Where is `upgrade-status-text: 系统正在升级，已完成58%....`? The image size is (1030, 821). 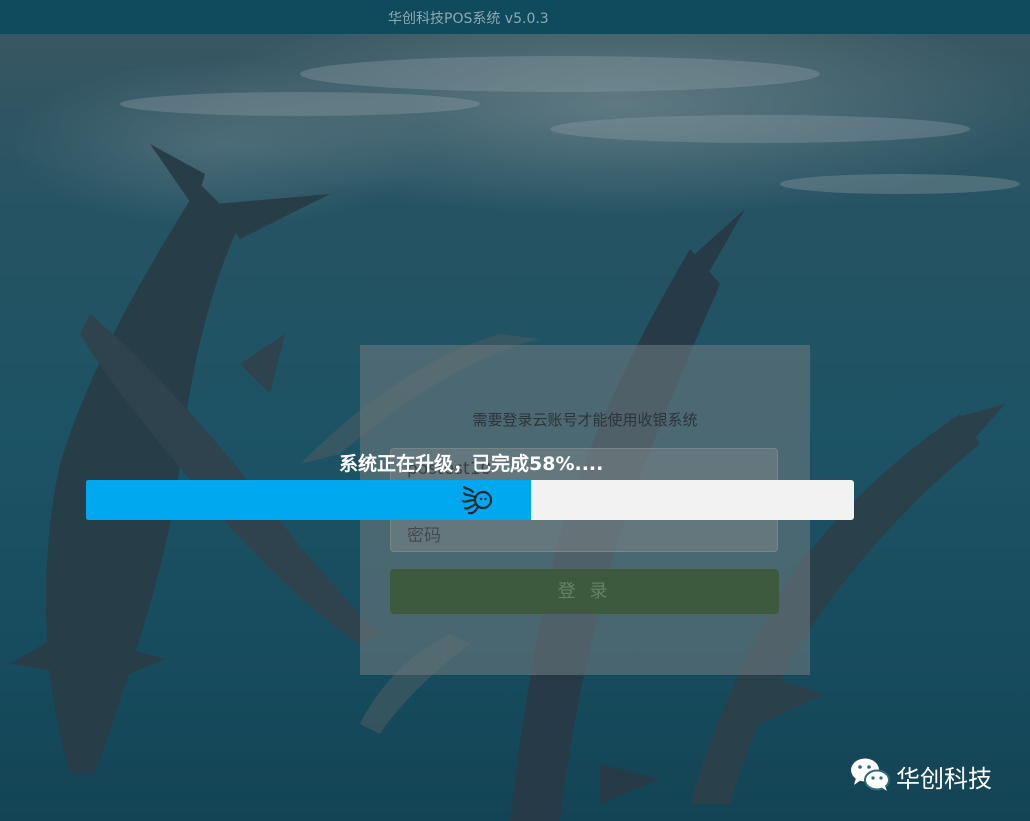 upgrade-status-text: 系统正在升级，已完成58%.... is located at coordinates (471, 464).